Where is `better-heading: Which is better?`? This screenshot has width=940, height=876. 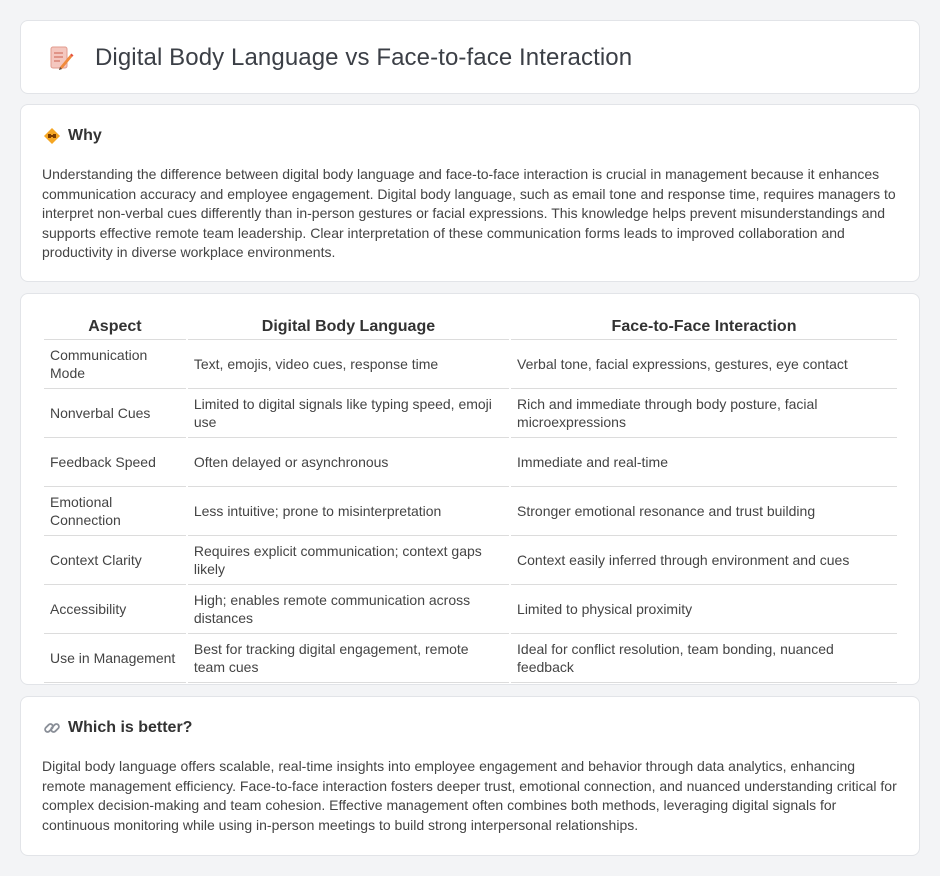
better-heading: Which is better? is located at coordinates (130, 727).